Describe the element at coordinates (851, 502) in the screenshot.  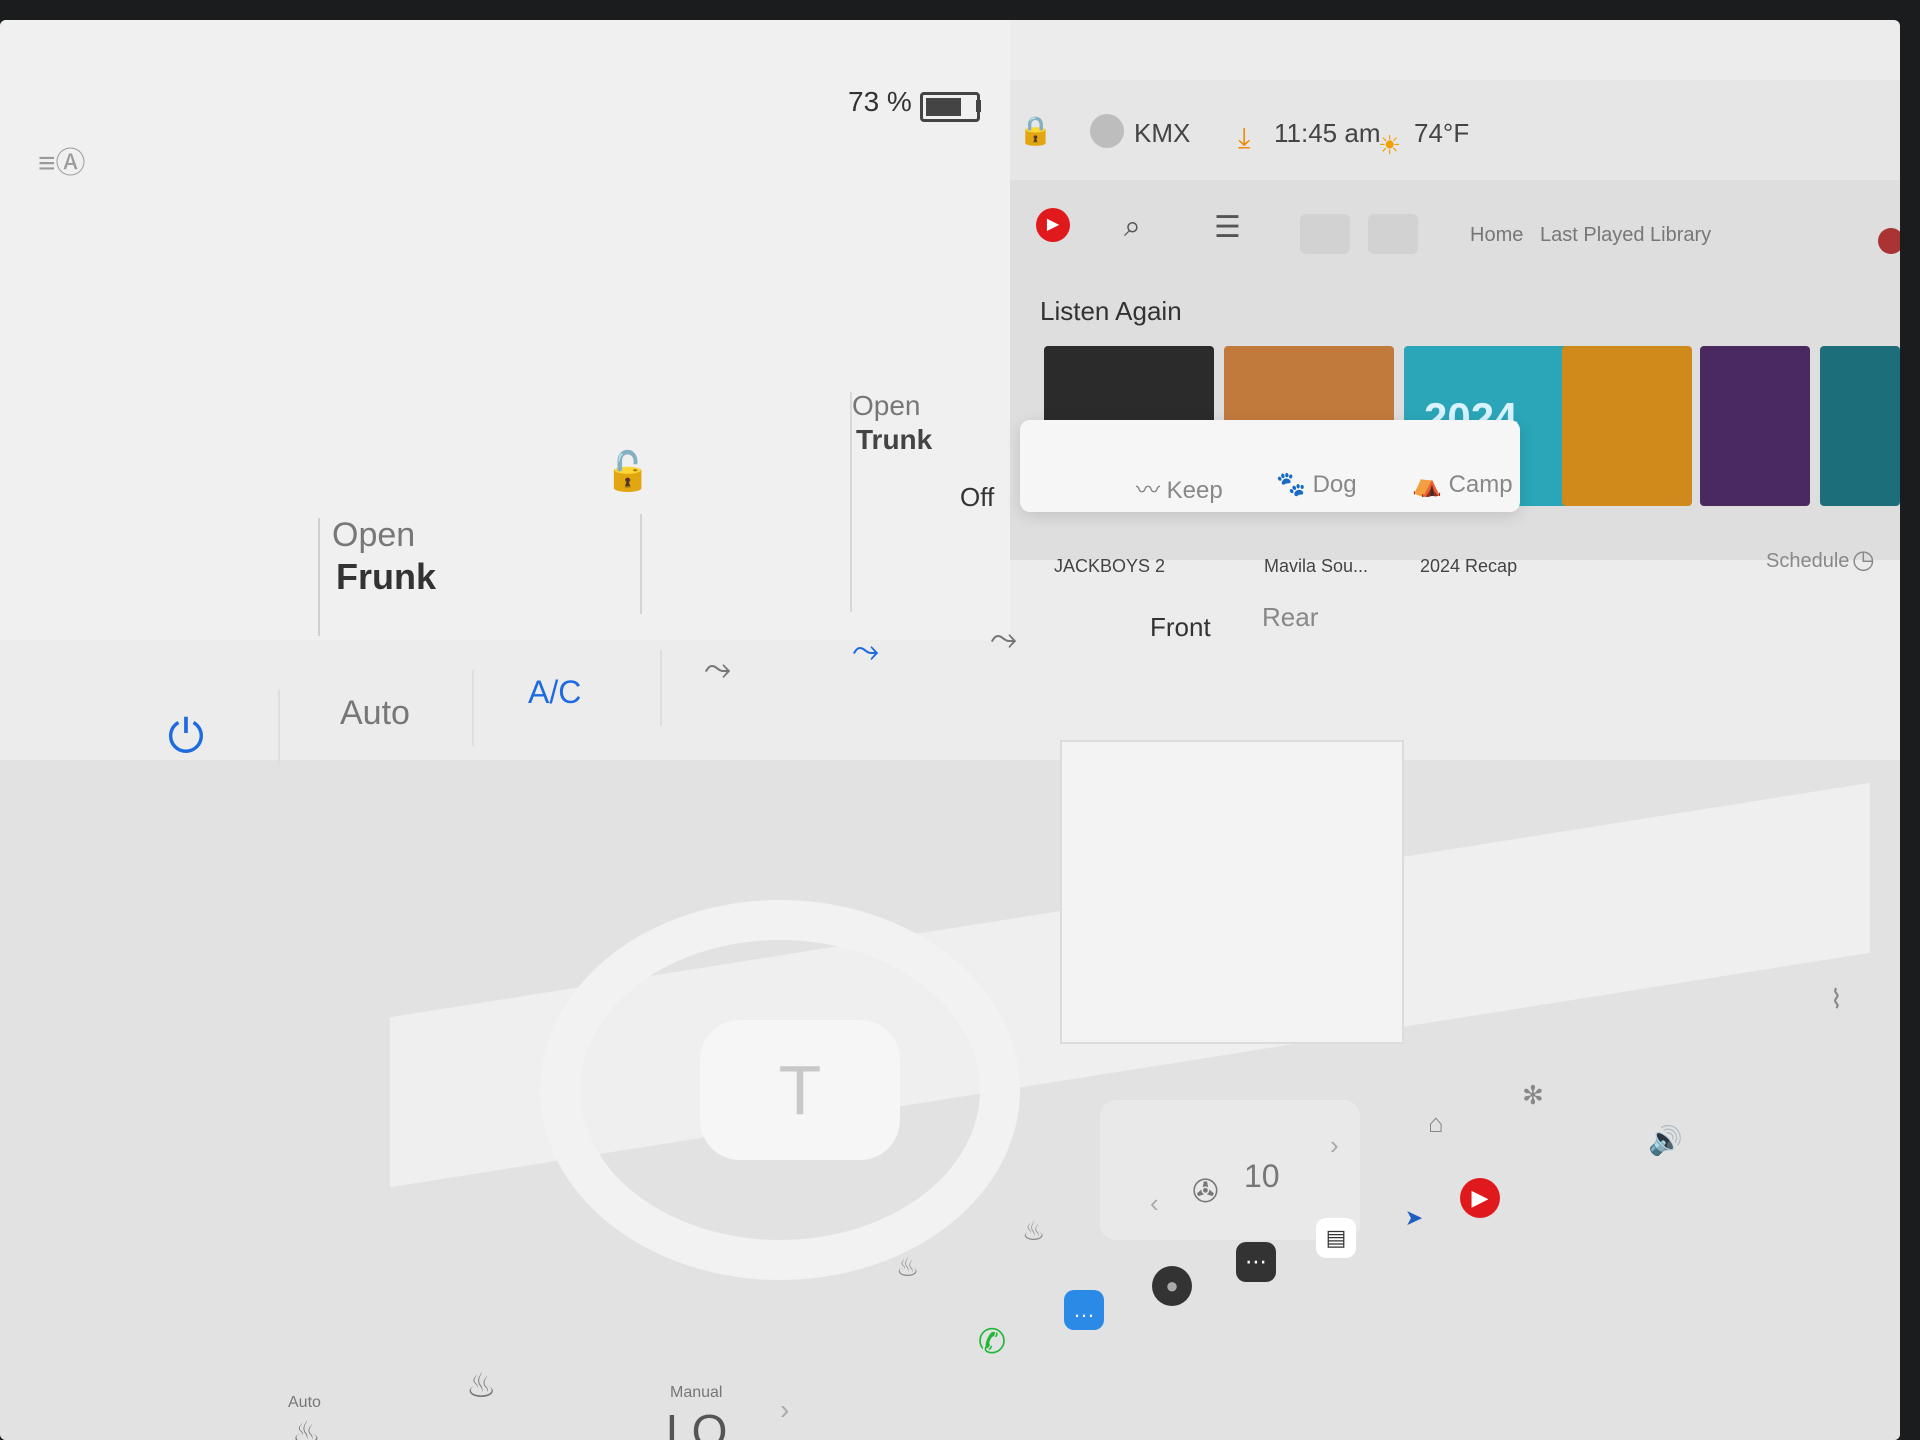
I see `trunk-divider` at that location.